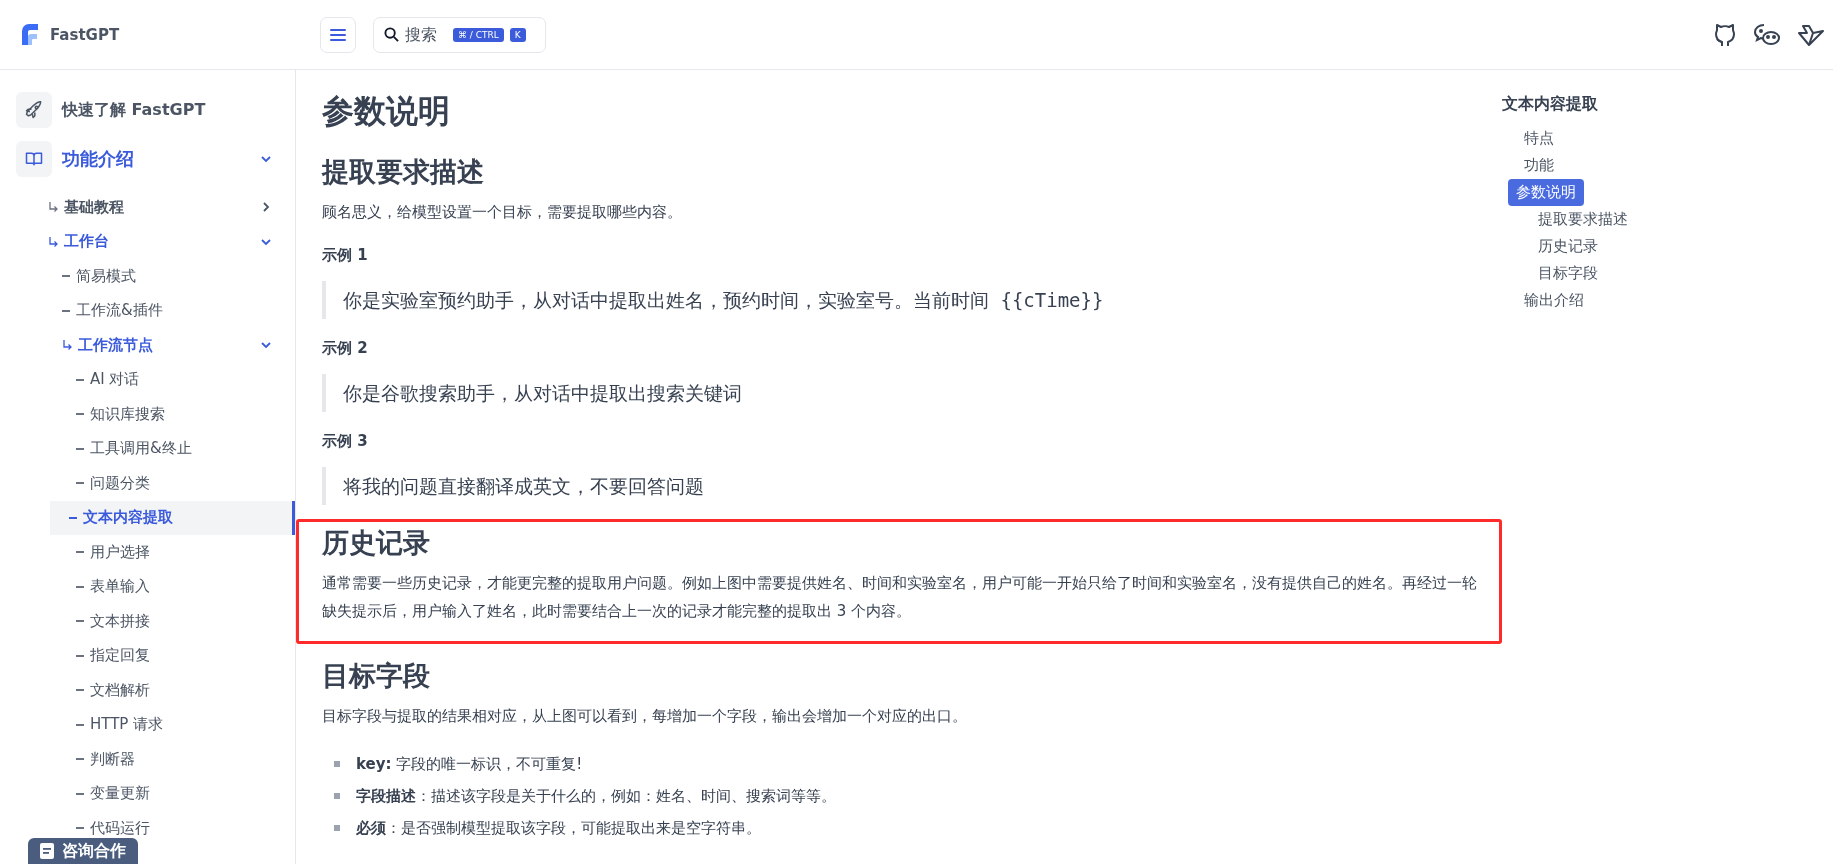 The image size is (1833, 864). I want to click on menu-icon, so click(338, 34).